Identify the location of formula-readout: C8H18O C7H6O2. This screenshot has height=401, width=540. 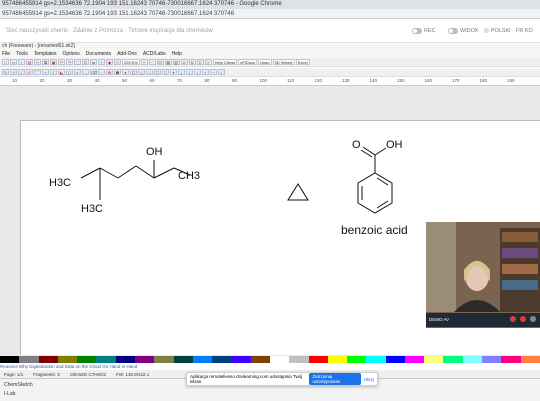
(88, 374).